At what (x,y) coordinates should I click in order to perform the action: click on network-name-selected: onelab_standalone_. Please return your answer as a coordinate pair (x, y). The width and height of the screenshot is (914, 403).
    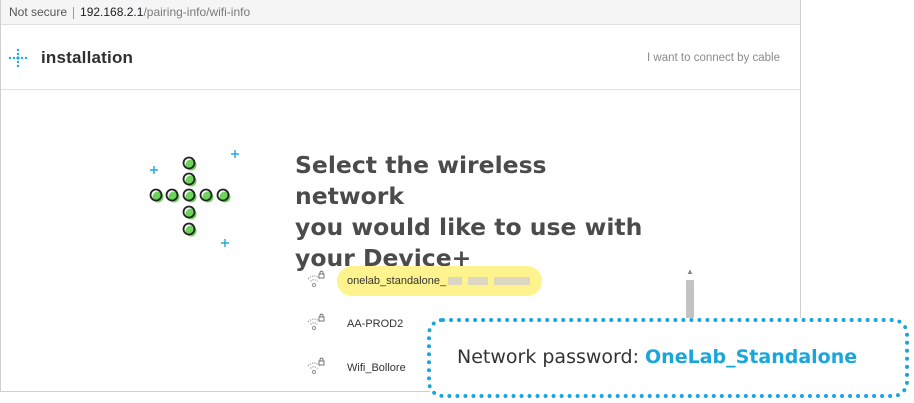
    Looking at the image, I should click on (440, 281).